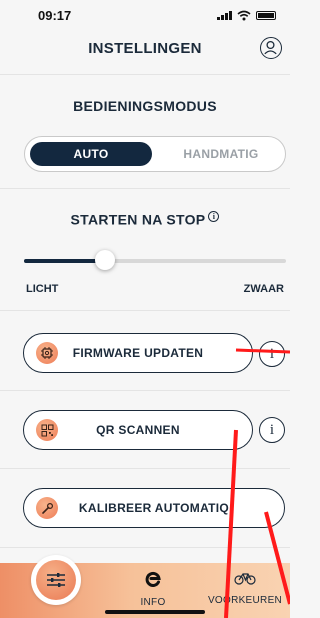 The image size is (320, 618). I want to click on tab-settings, so click(56, 580).